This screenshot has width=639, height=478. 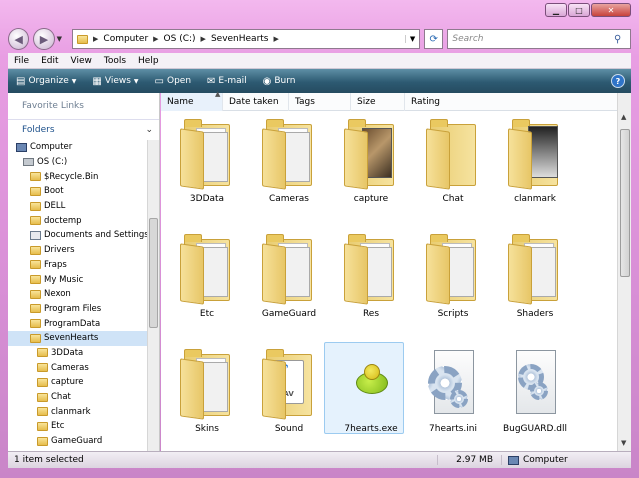 I want to click on column-tags: Tags, so click(x=320, y=101).